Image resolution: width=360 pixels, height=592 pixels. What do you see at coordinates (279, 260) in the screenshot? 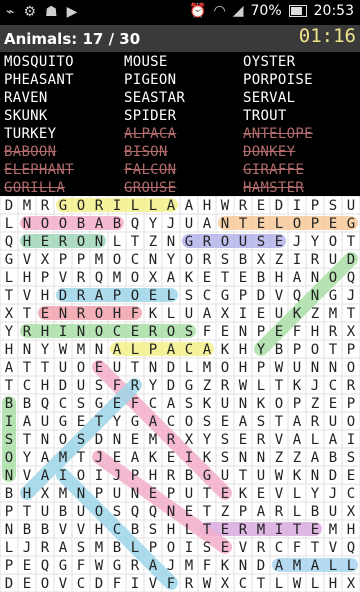
I see `grid-letter: Z` at bounding box center [279, 260].